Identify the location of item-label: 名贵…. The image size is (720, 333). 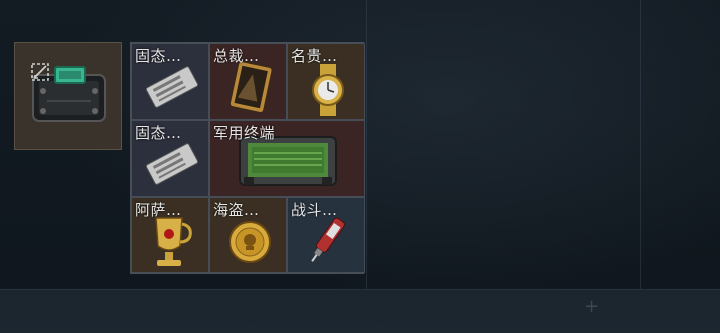
(314, 56).